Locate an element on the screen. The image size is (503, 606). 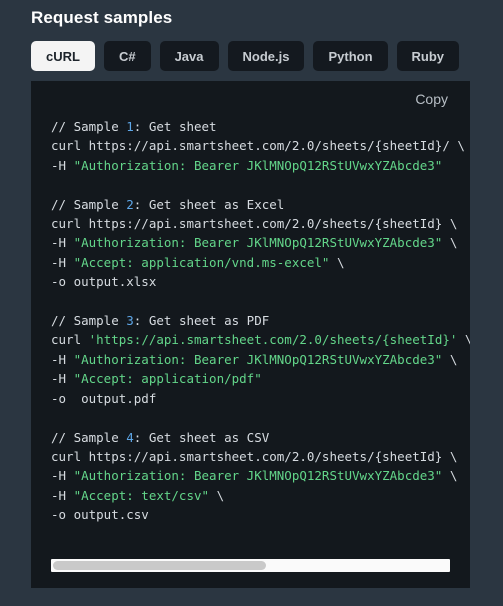
language-tab-list: cURL C# Java Node.js Python Ruby is located at coordinates (251, 50).